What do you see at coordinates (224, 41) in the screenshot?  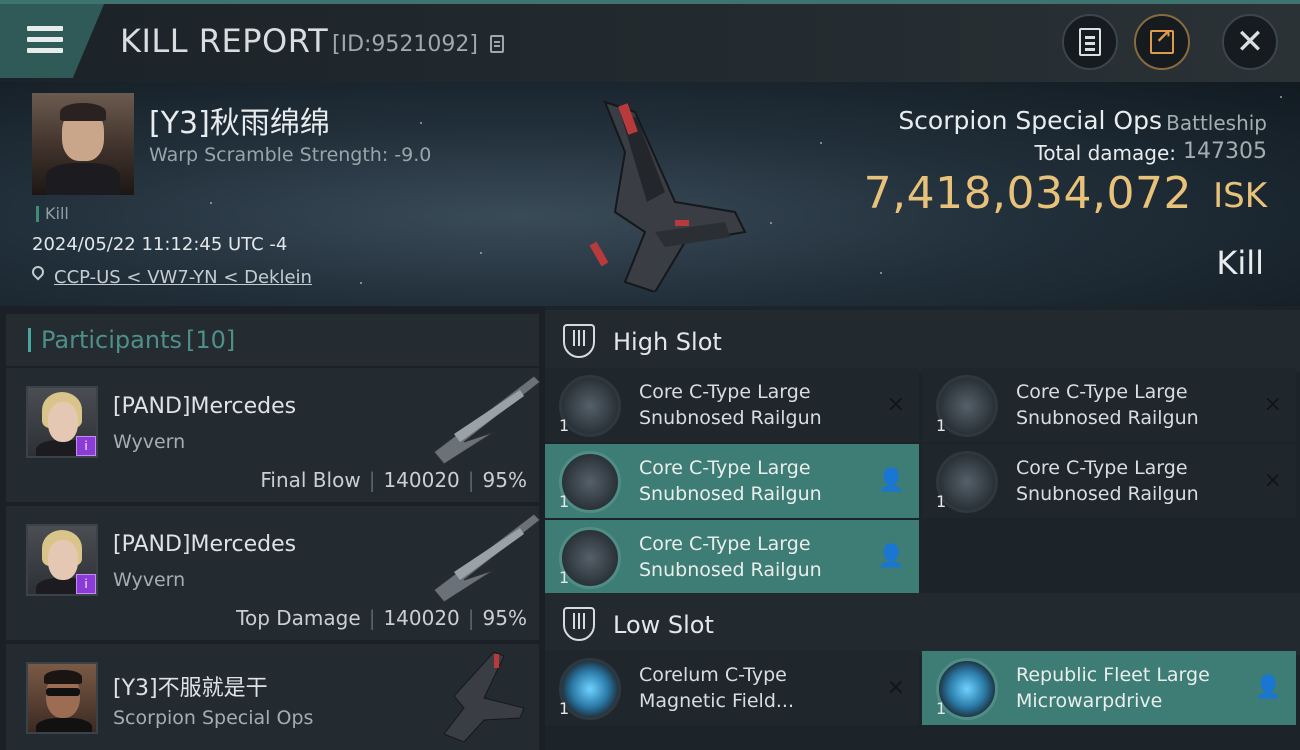 I see `page-title: KILL REPORT` at bounding box center [224, 41].